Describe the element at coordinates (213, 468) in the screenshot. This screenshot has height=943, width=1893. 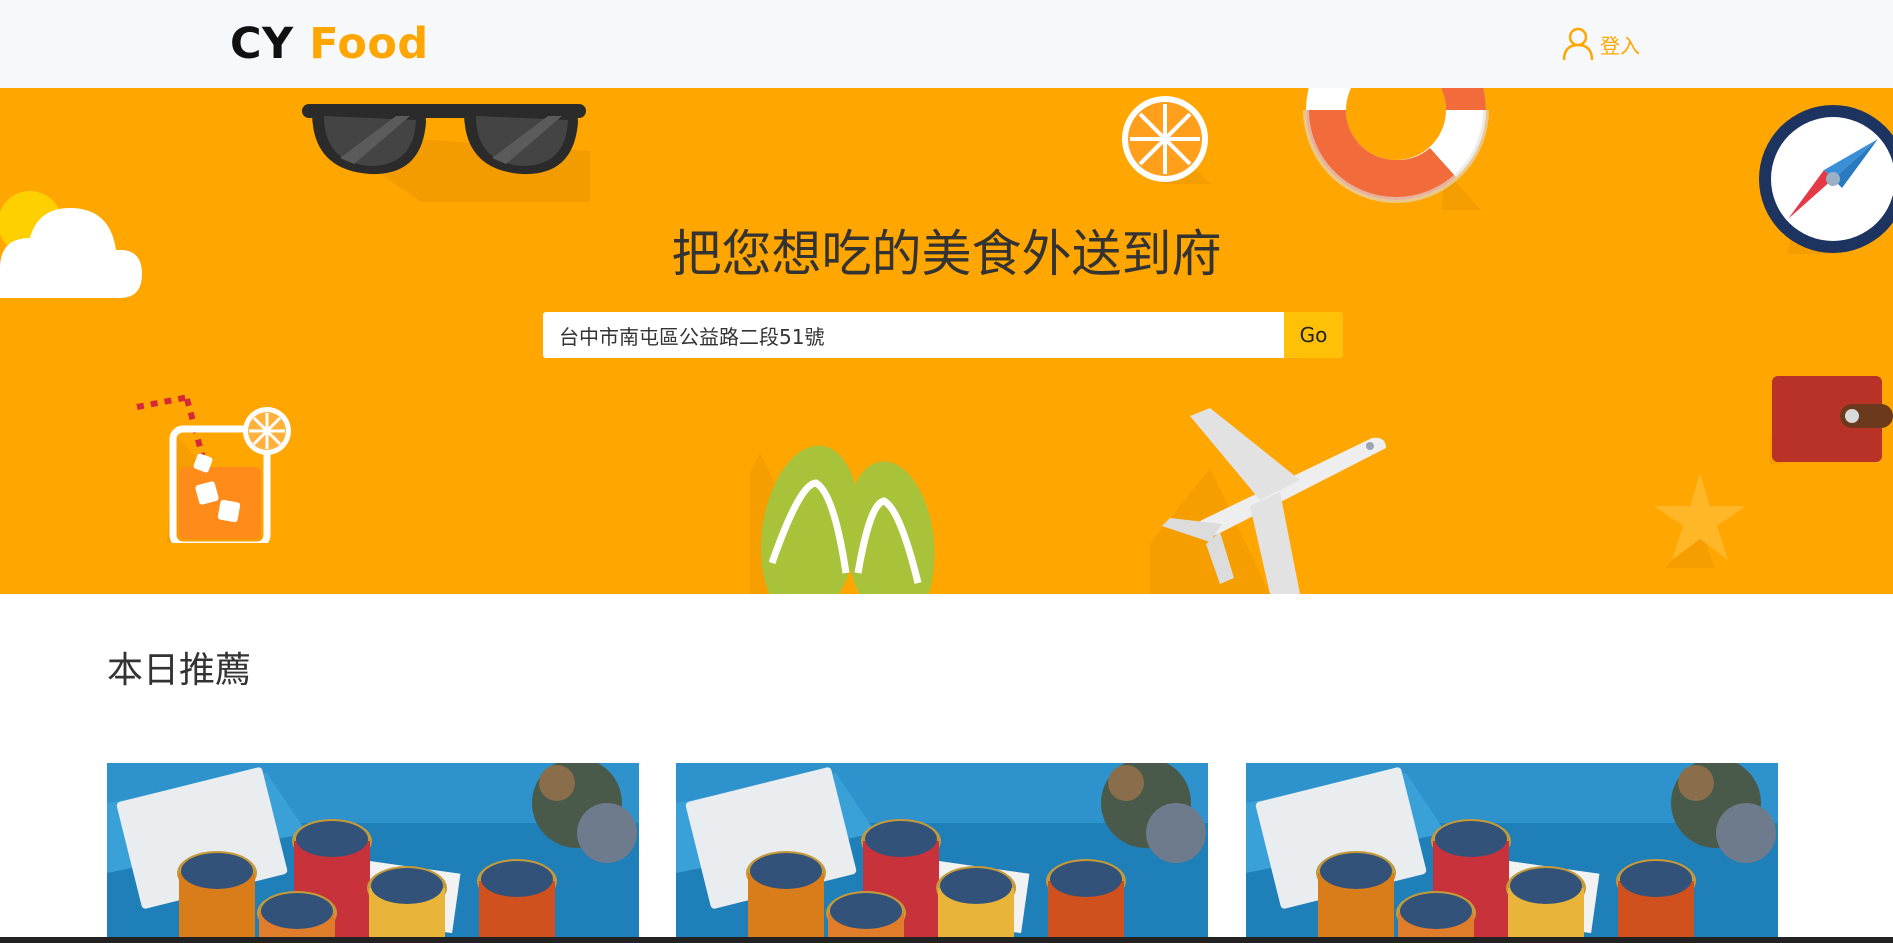
I see `iced-drink-icon` at that location.